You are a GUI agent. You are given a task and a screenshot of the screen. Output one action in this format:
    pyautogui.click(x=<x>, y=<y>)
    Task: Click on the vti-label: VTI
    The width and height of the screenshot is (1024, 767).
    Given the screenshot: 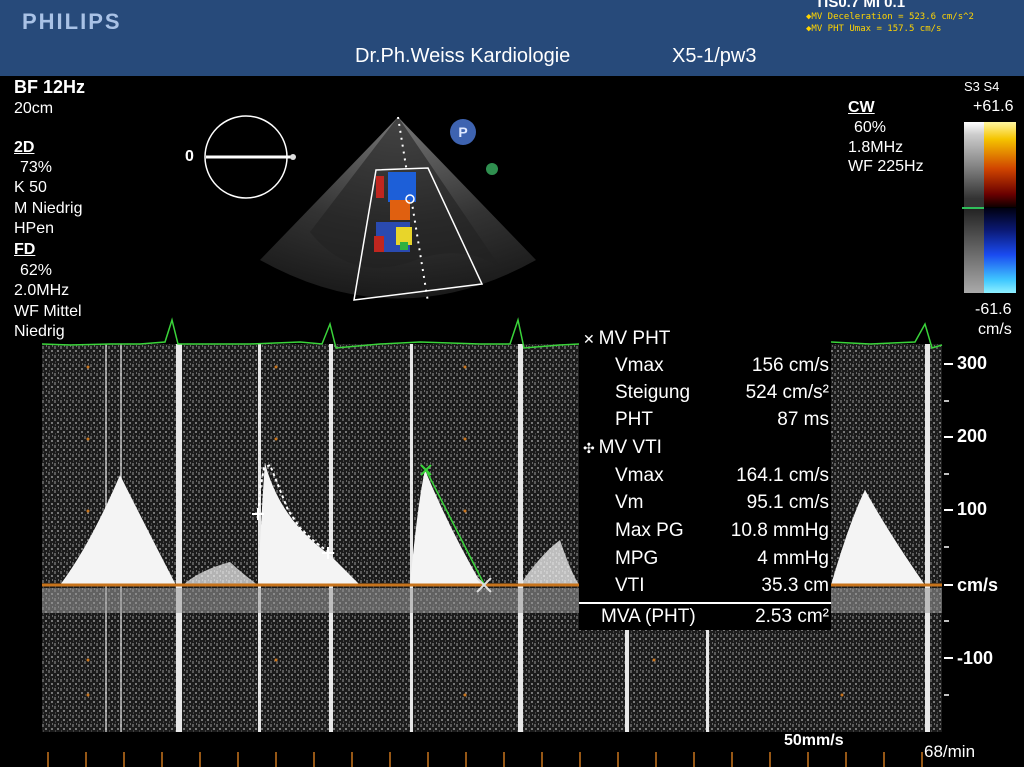 What is the action you would take?
    pyautogui.click(x=630, y=585)
    